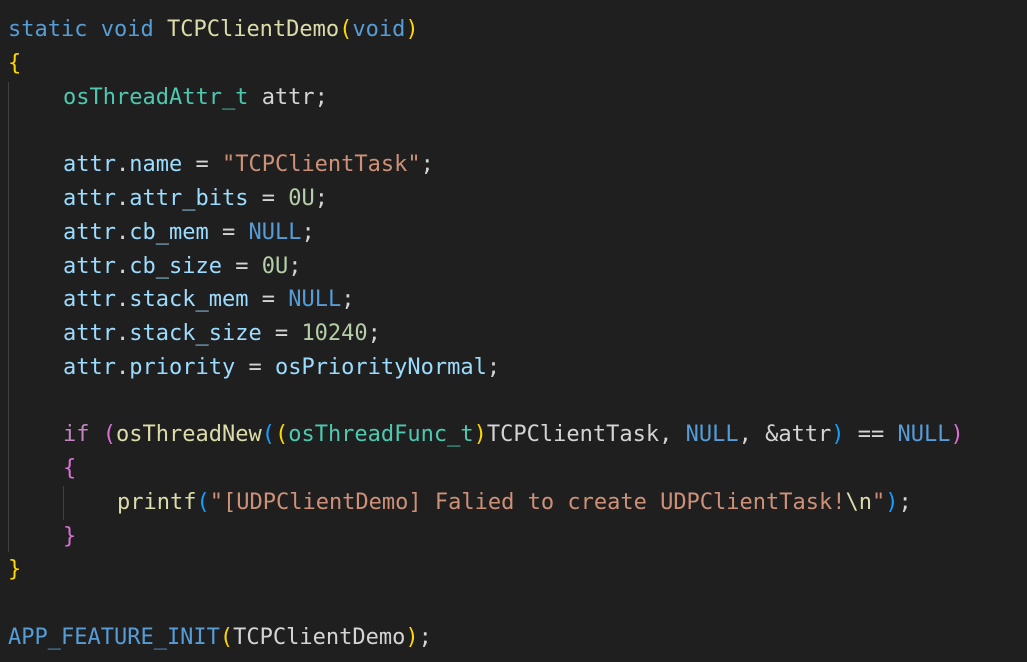 This screenshot has width=1027, height=662. I want to click on field-name: name, so click(156, 164).